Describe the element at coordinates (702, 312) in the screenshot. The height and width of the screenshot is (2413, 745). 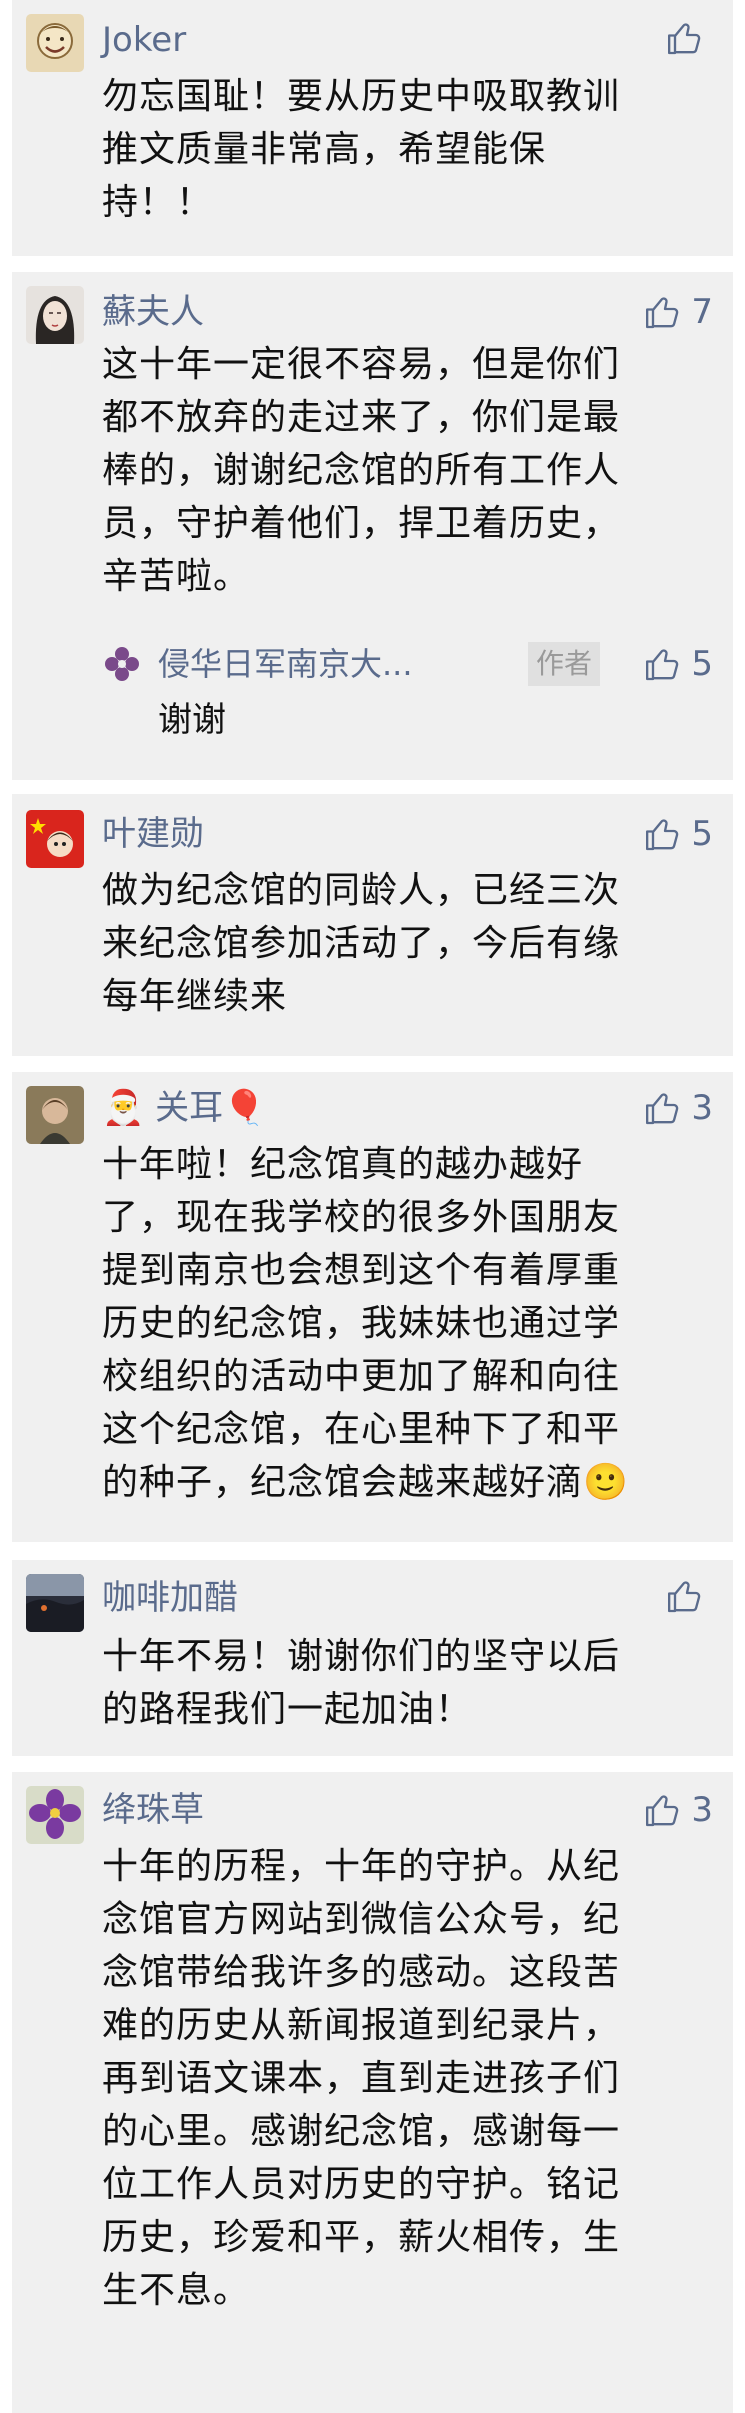
I see `like-count: 7` at that location.